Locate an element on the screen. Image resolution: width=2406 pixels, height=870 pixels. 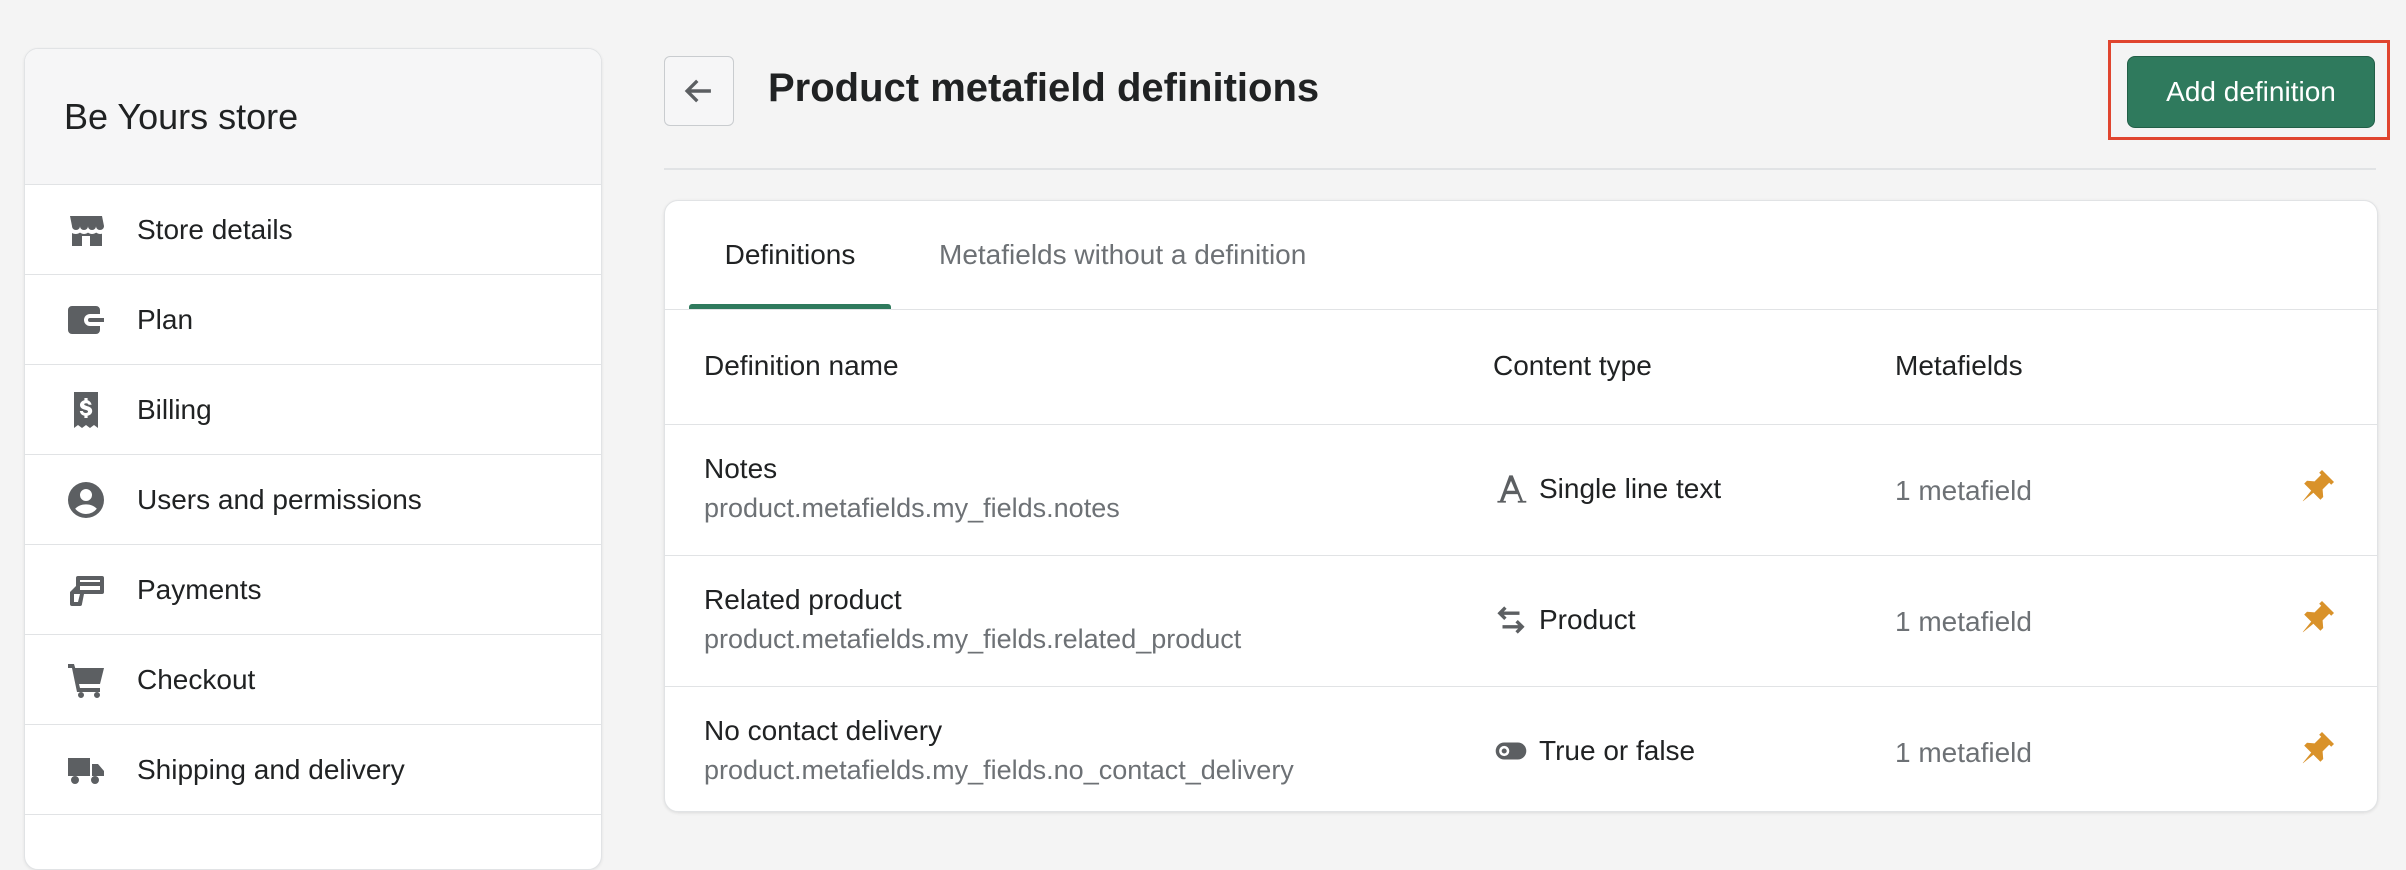
content-type: Single line text is located at coordinates (1607, 489).